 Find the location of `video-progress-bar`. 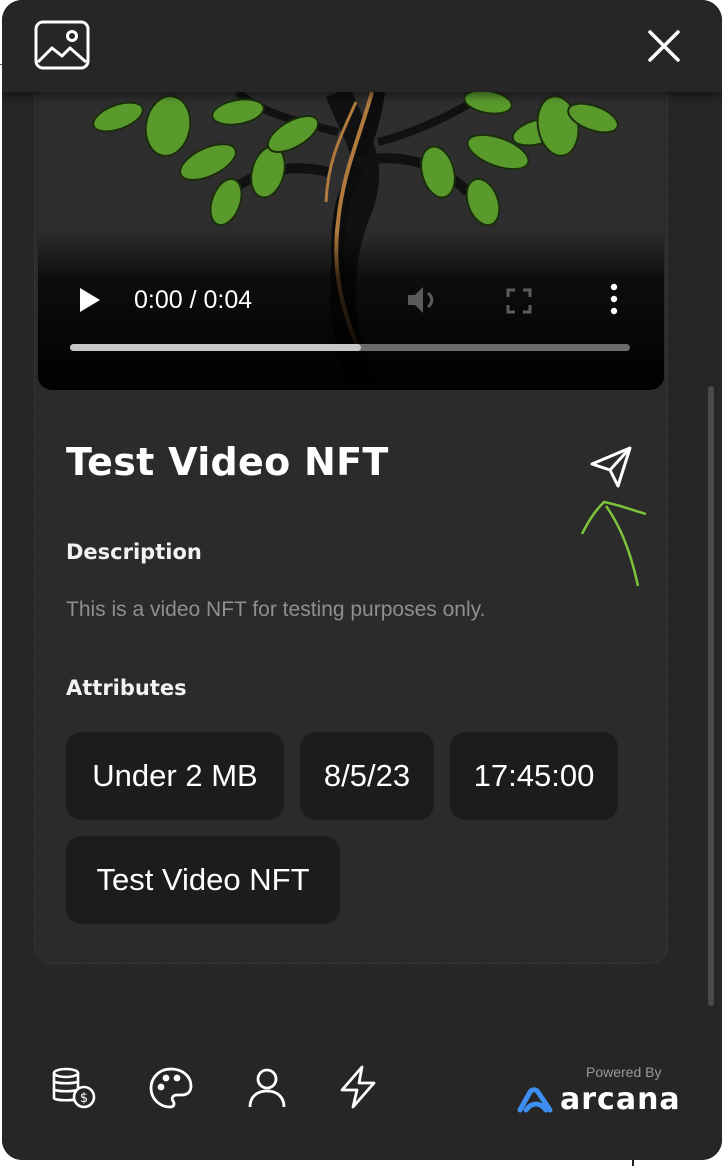

video-progress-bar is located at coordinates (350, 347).